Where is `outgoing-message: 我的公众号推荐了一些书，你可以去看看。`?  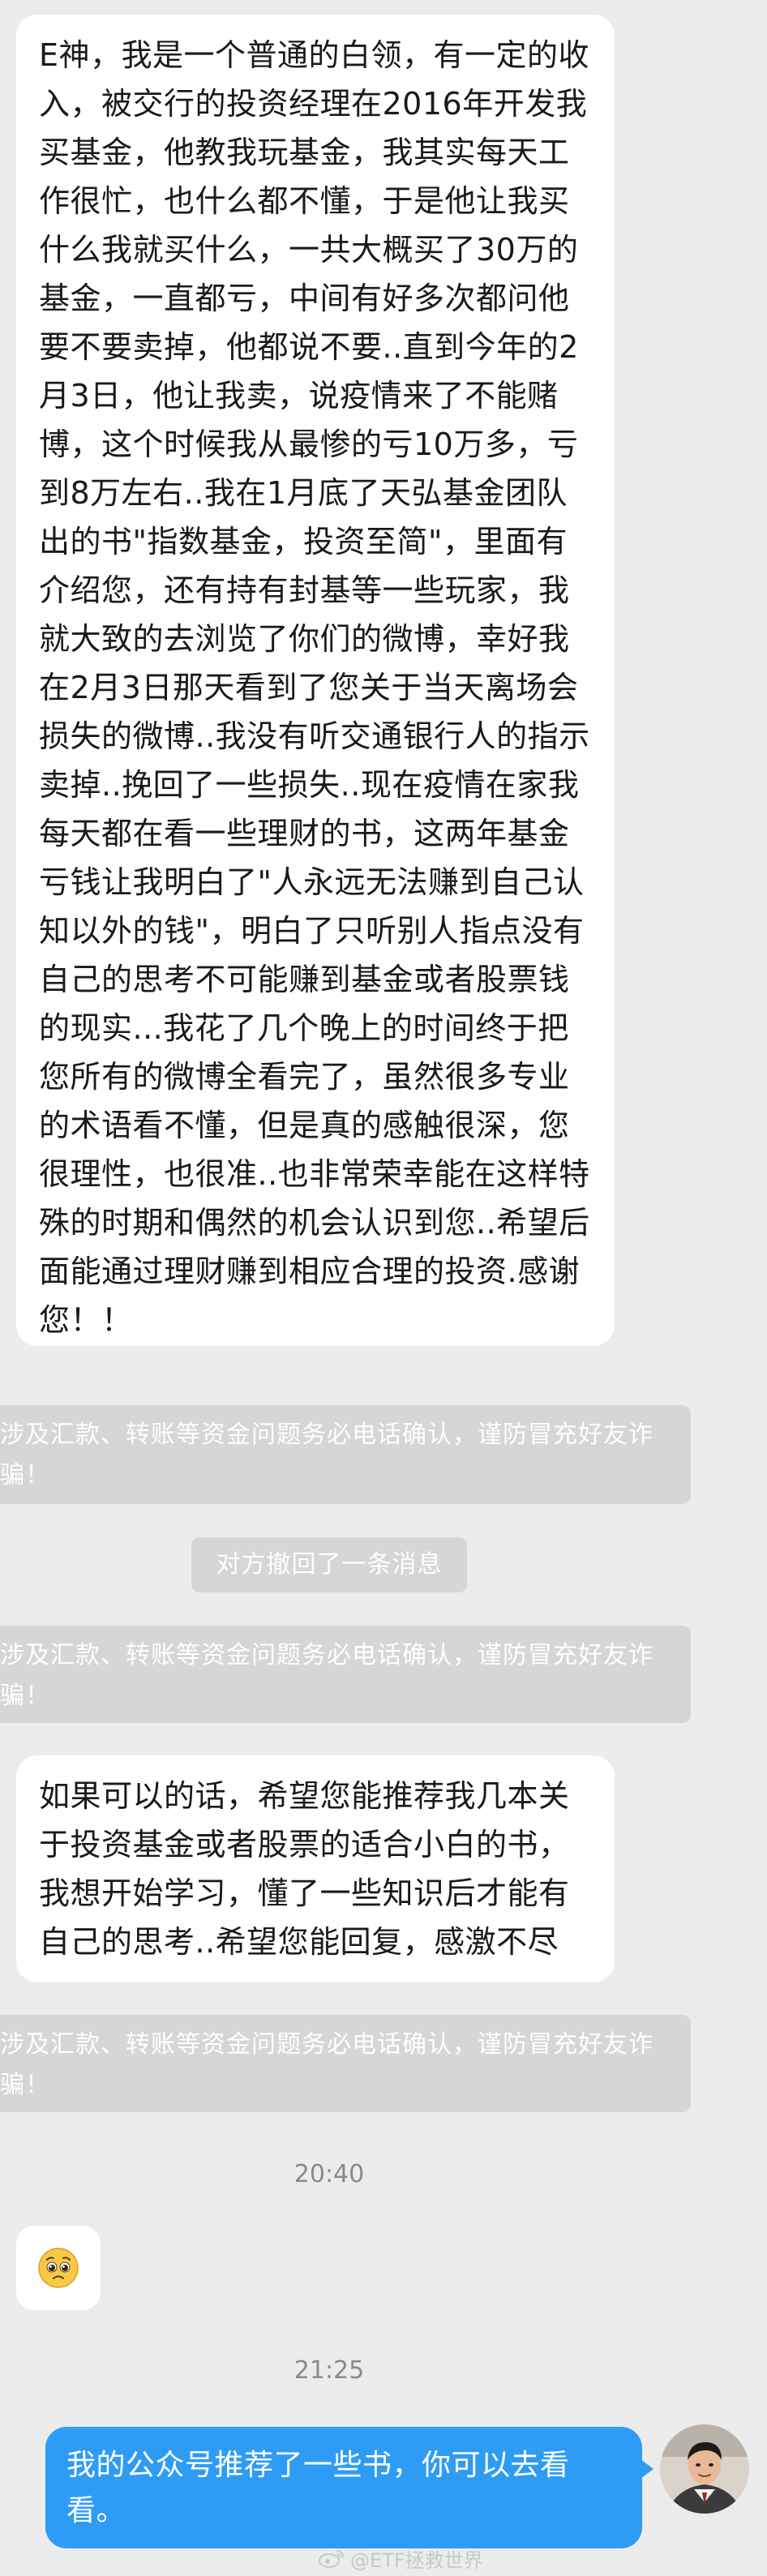
outgoing-message: 我的公众号推荐了一些书，你可以去看看。 is located at coordinates (349, 2487).